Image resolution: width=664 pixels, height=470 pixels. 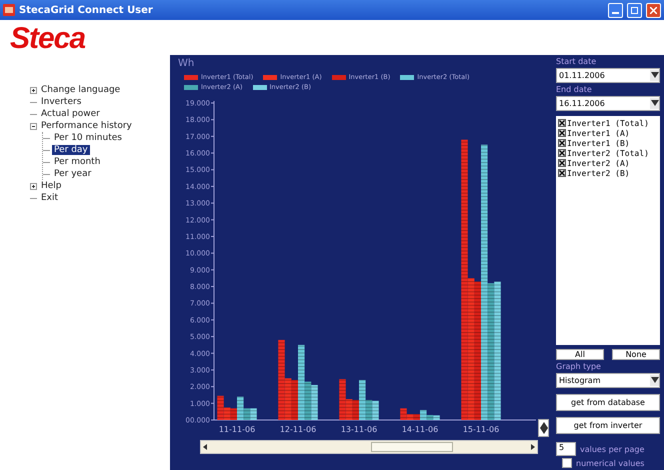 I want to click on tree-item: Actual power, so click(x=70, y=114).